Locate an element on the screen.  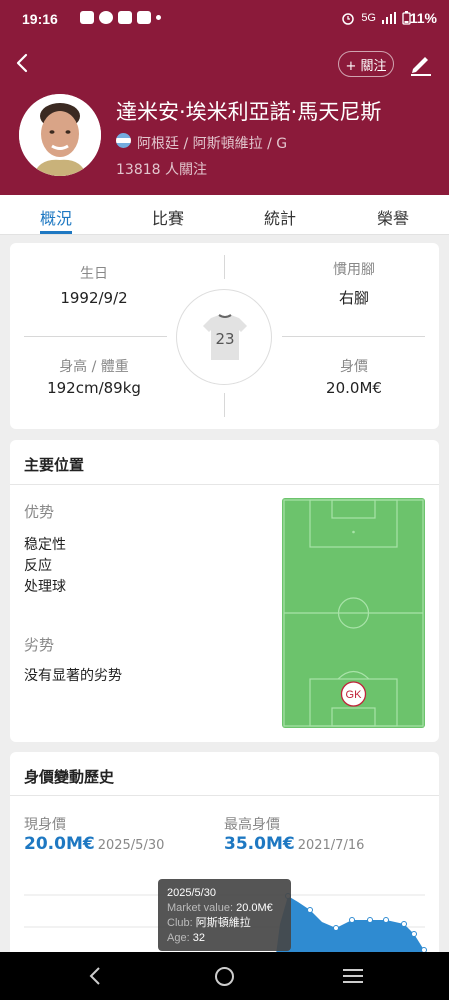
foot-label: 慣用腳 is located at coordinates (354, 270).